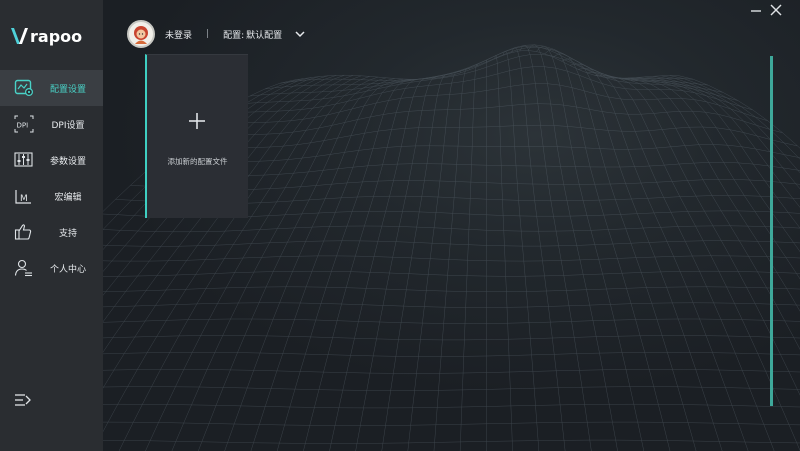  Describe the element at coordinates (776, 10) in the screenshot. I see `close-icon` at that location.